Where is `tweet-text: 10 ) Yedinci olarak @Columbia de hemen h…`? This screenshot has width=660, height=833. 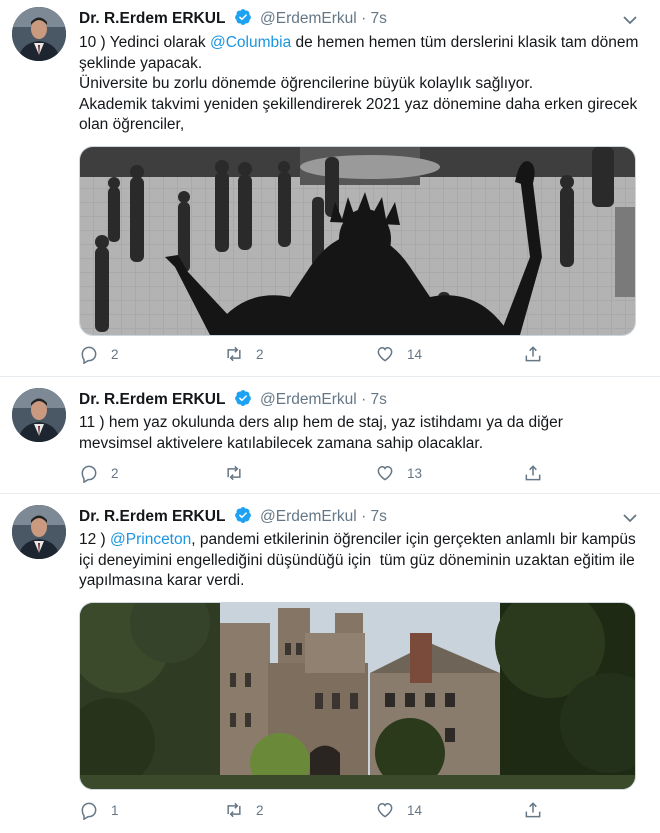
tweet-text: 10 ) Yedinci olarak @Columbia de hemen h… is located at coordinates (359, 84).